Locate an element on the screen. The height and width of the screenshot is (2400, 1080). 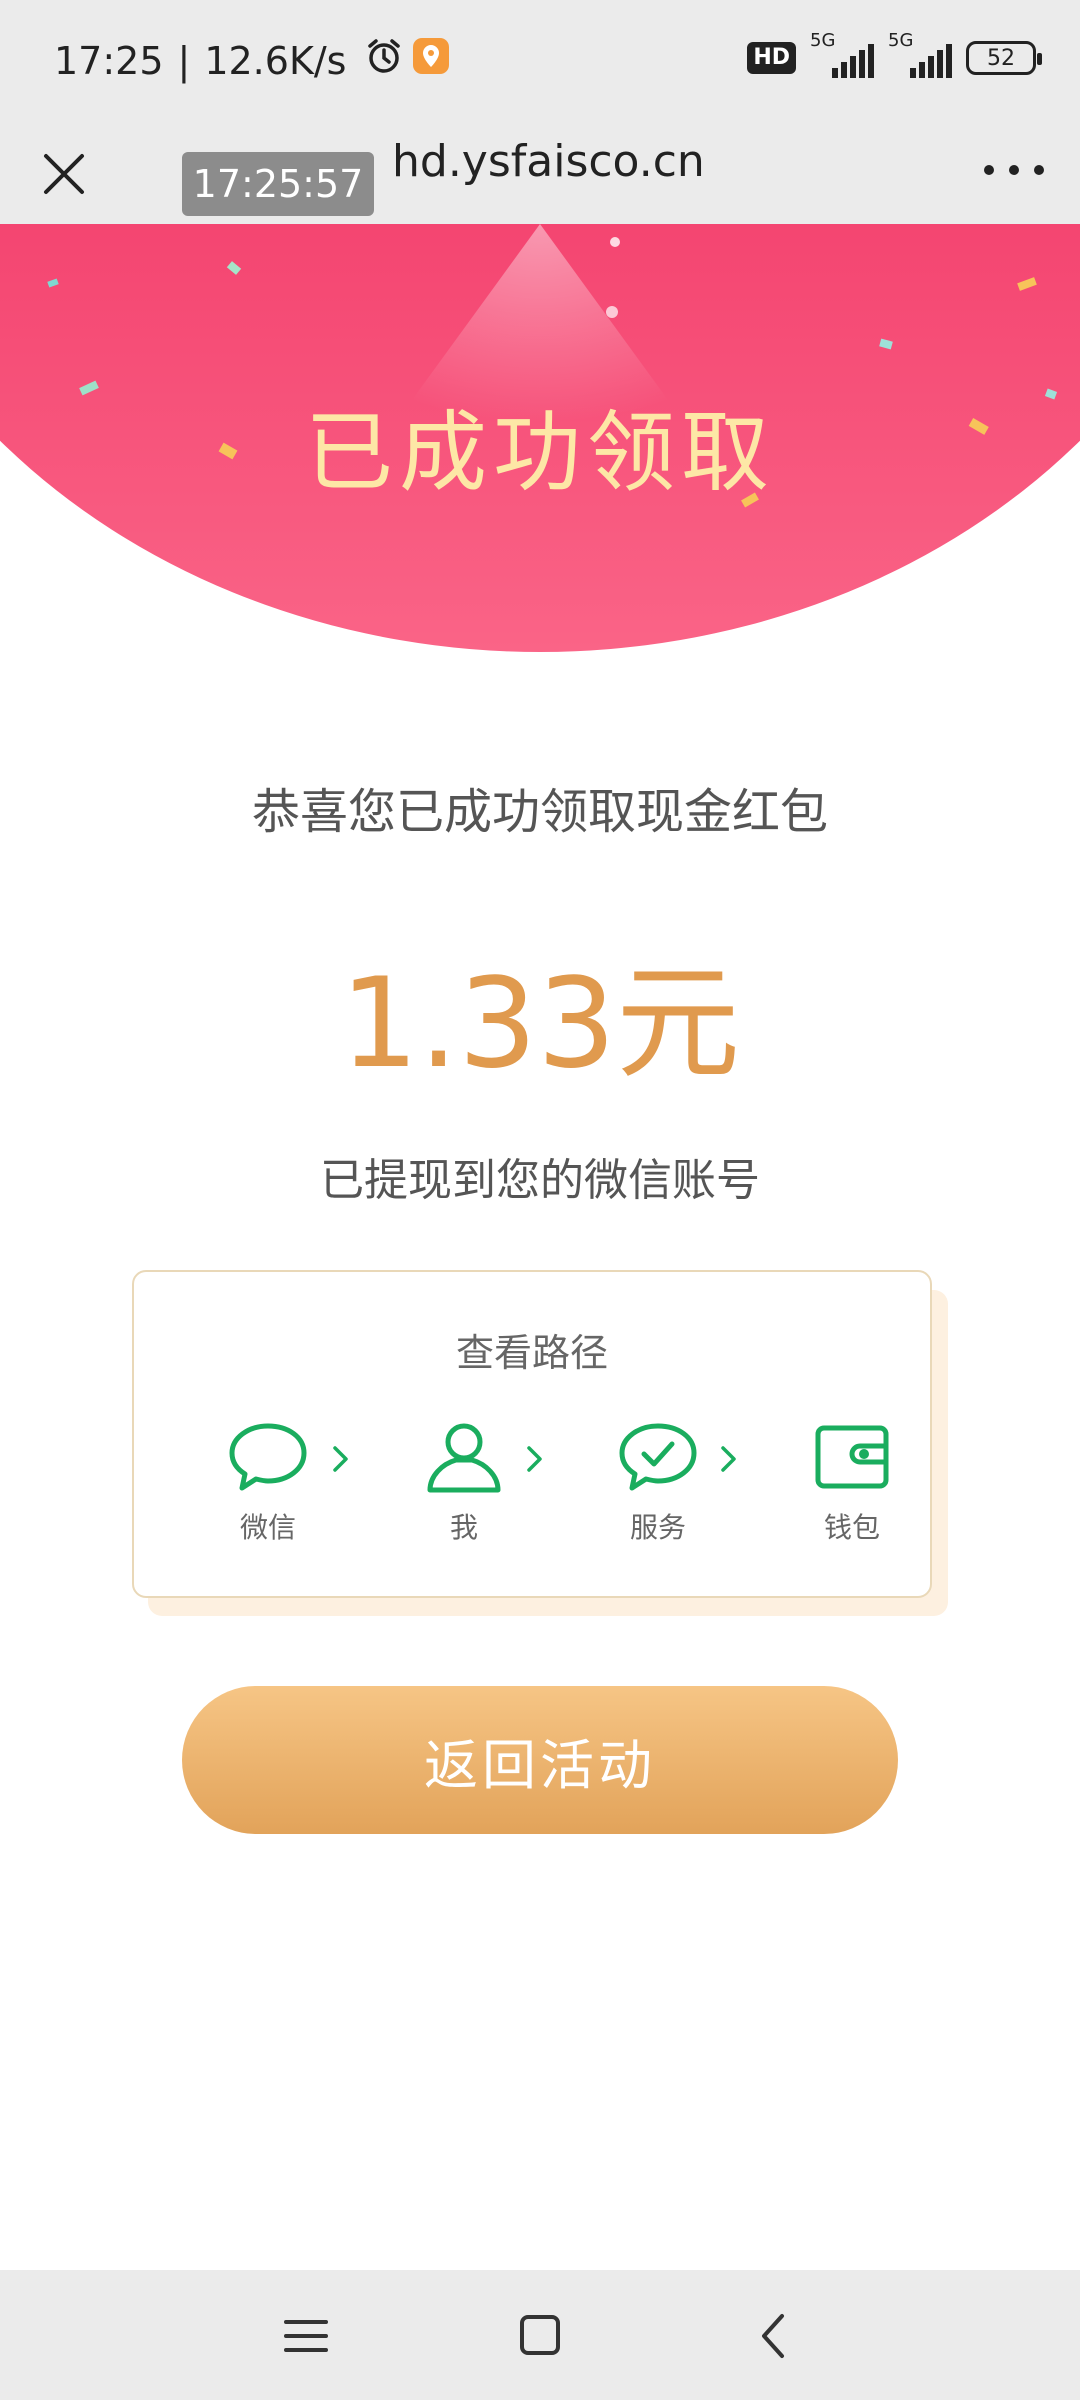
step-label-me: 我 is located at coordinates (463, 1527).